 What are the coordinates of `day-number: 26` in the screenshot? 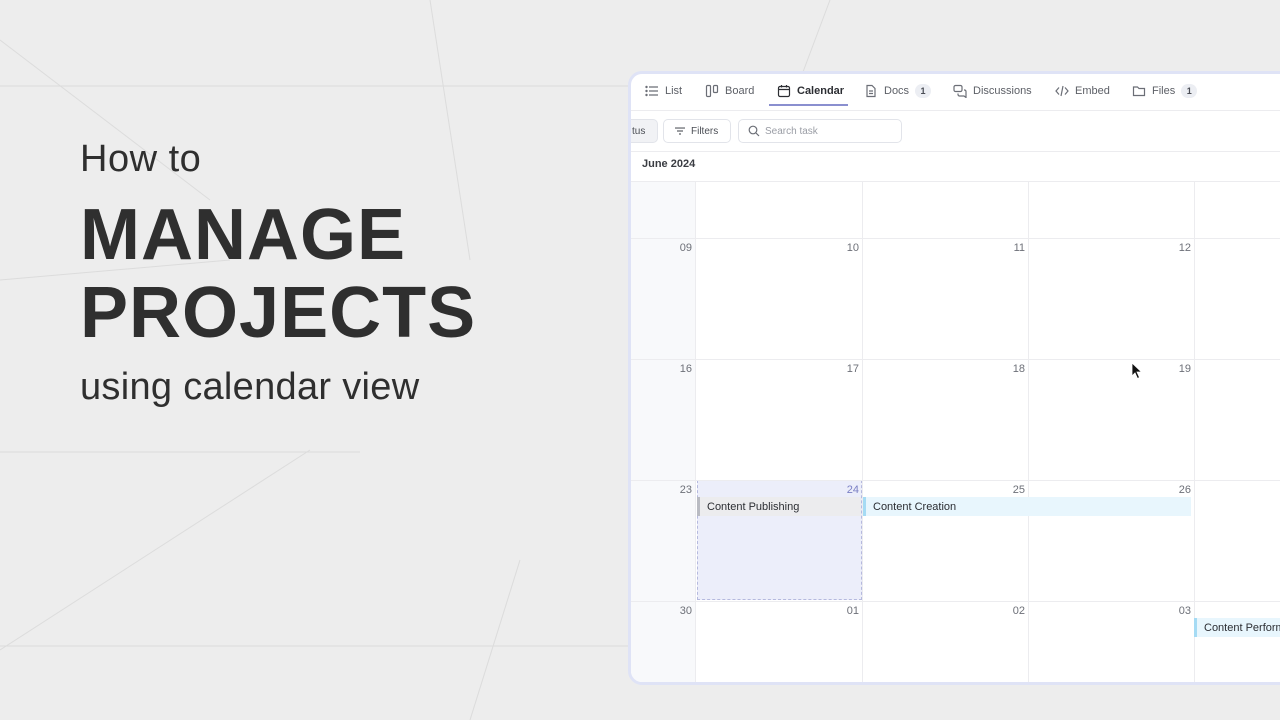 It's located at (1184, 490).